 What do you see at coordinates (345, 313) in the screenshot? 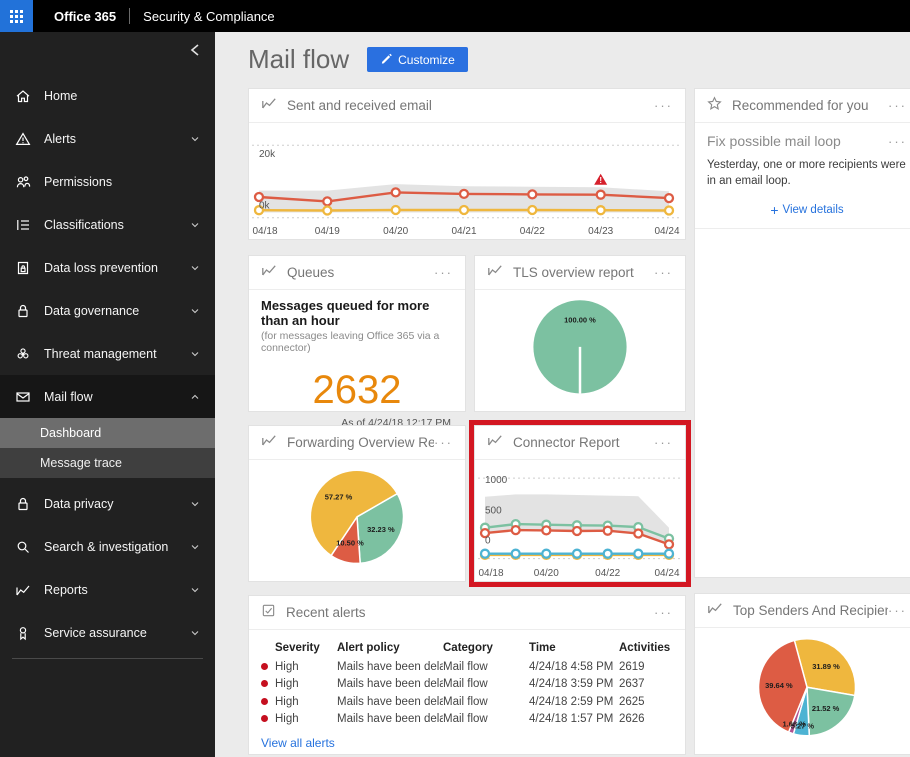
I see `queues-heading: Messages queued for more than an hour` at bounding box center [345, 313].